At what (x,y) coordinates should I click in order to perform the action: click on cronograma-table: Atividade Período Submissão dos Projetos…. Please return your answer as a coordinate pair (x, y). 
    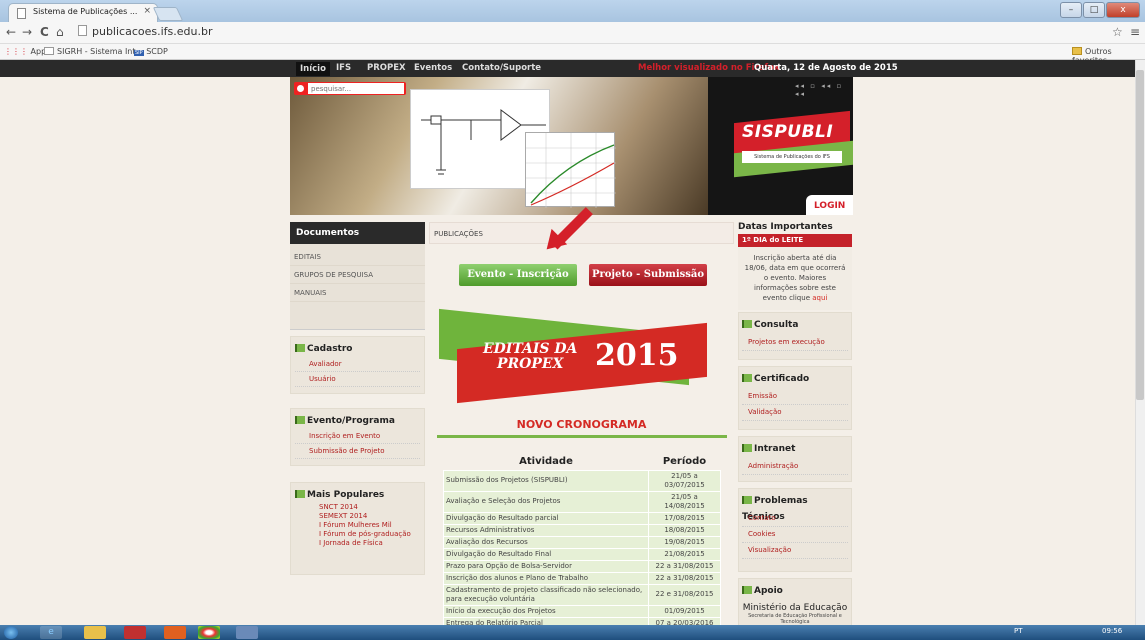
    Looking at the image, I should click on (582, 542).